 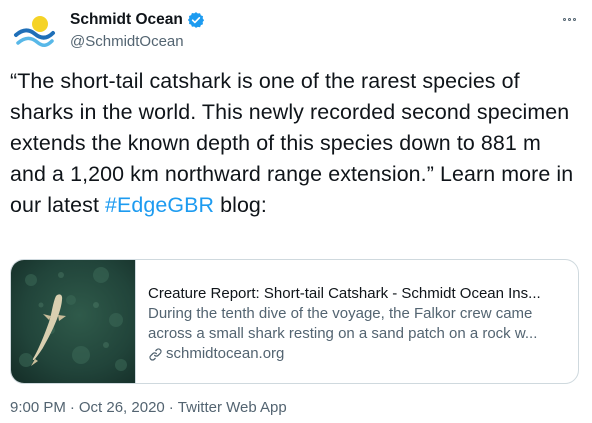 I want to click on link-icon, so click(x=155, y=354).